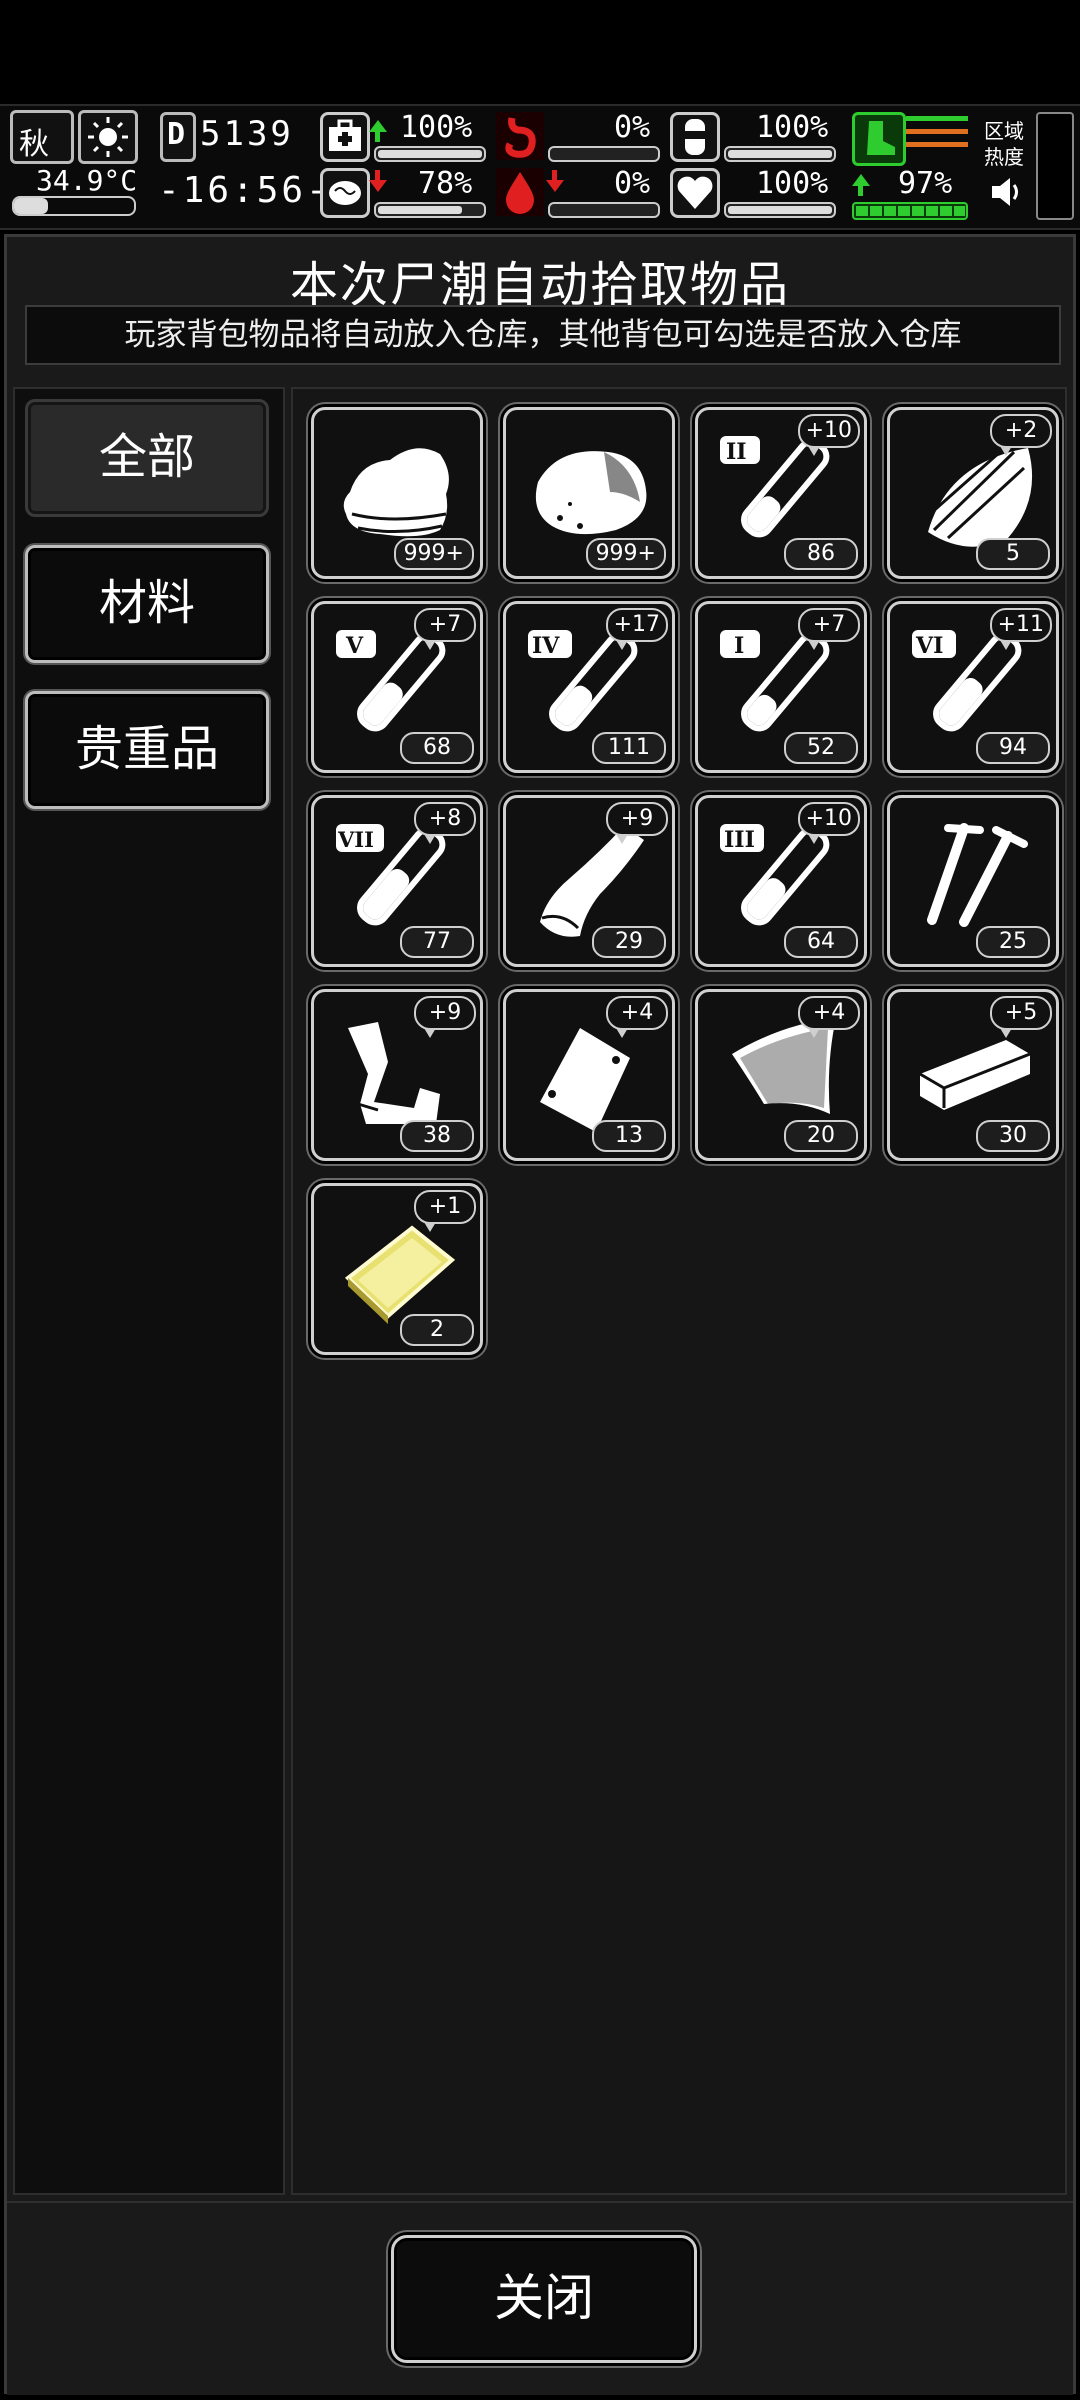 This screenshot has height=2400, width=1080. What do you see at coordinates (629, 942) in the screenshot?
I see `item-count: 29` at bounding box center [629, 942].